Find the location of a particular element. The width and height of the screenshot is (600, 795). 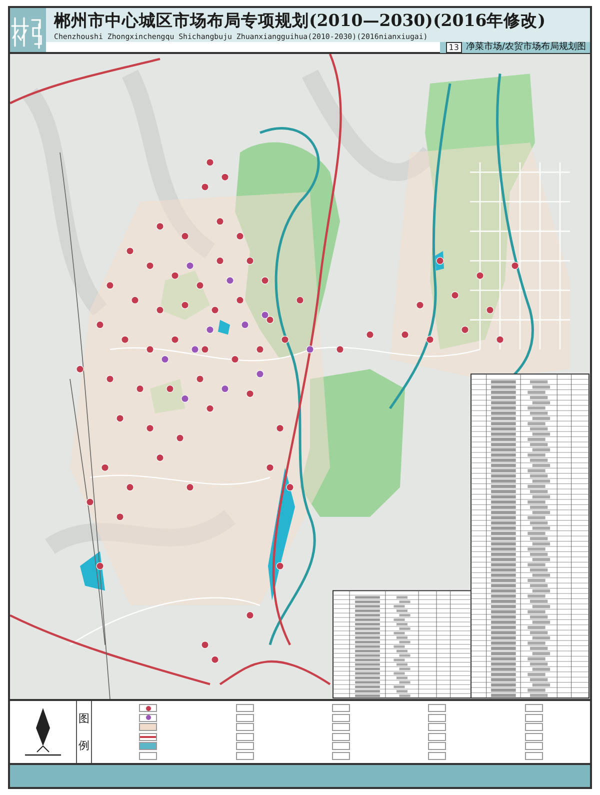

sheet-number: 13 is located at coordinates (454, 47).